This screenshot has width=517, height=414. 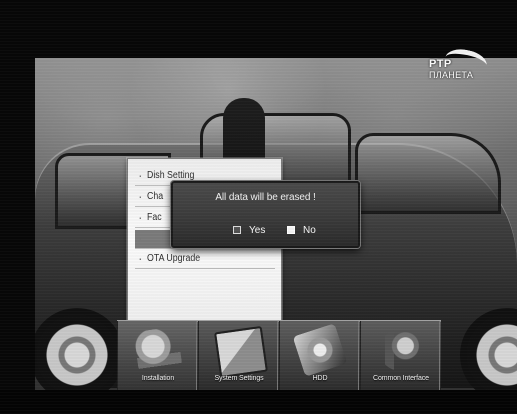 What do you see at coordinates (265, 197) in the screenshot?
I see `dialog-message: All data will be erased !` at bounding box center [265, 197].